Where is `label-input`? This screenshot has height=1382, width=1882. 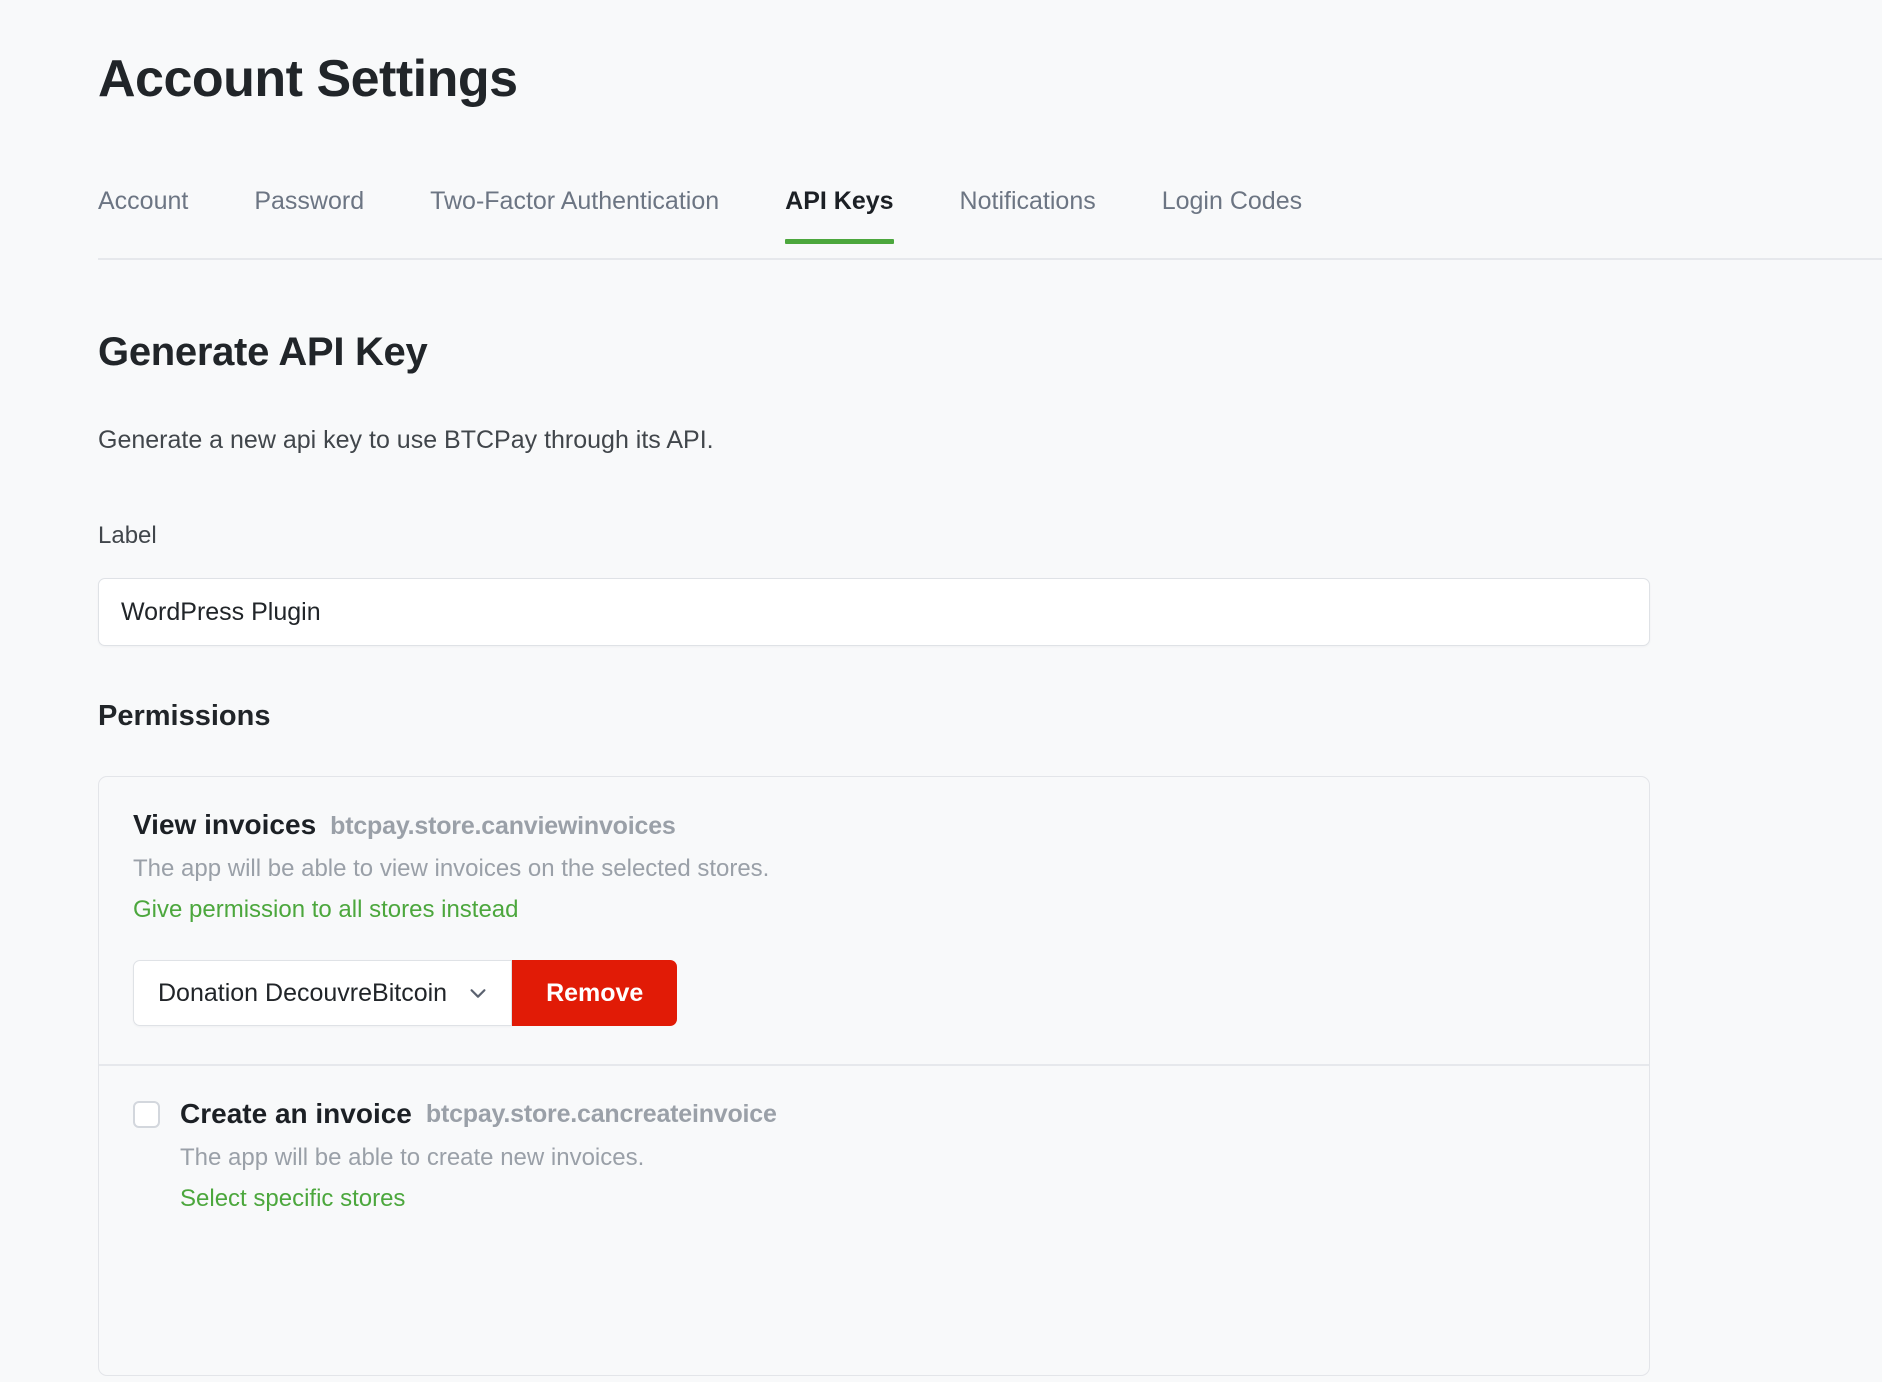
label-input is located at coordinates (874, 612).